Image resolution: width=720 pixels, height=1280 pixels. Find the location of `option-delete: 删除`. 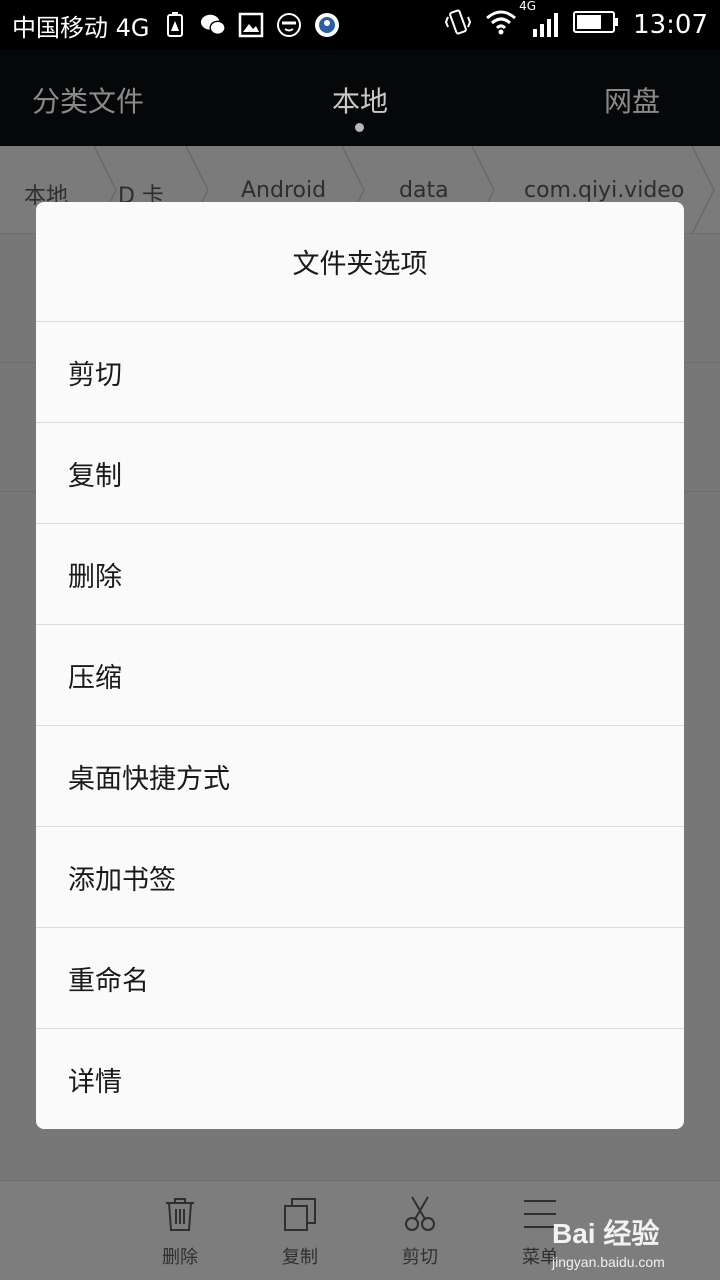

option-delete: 删除 is located at coordinates (360, 574).